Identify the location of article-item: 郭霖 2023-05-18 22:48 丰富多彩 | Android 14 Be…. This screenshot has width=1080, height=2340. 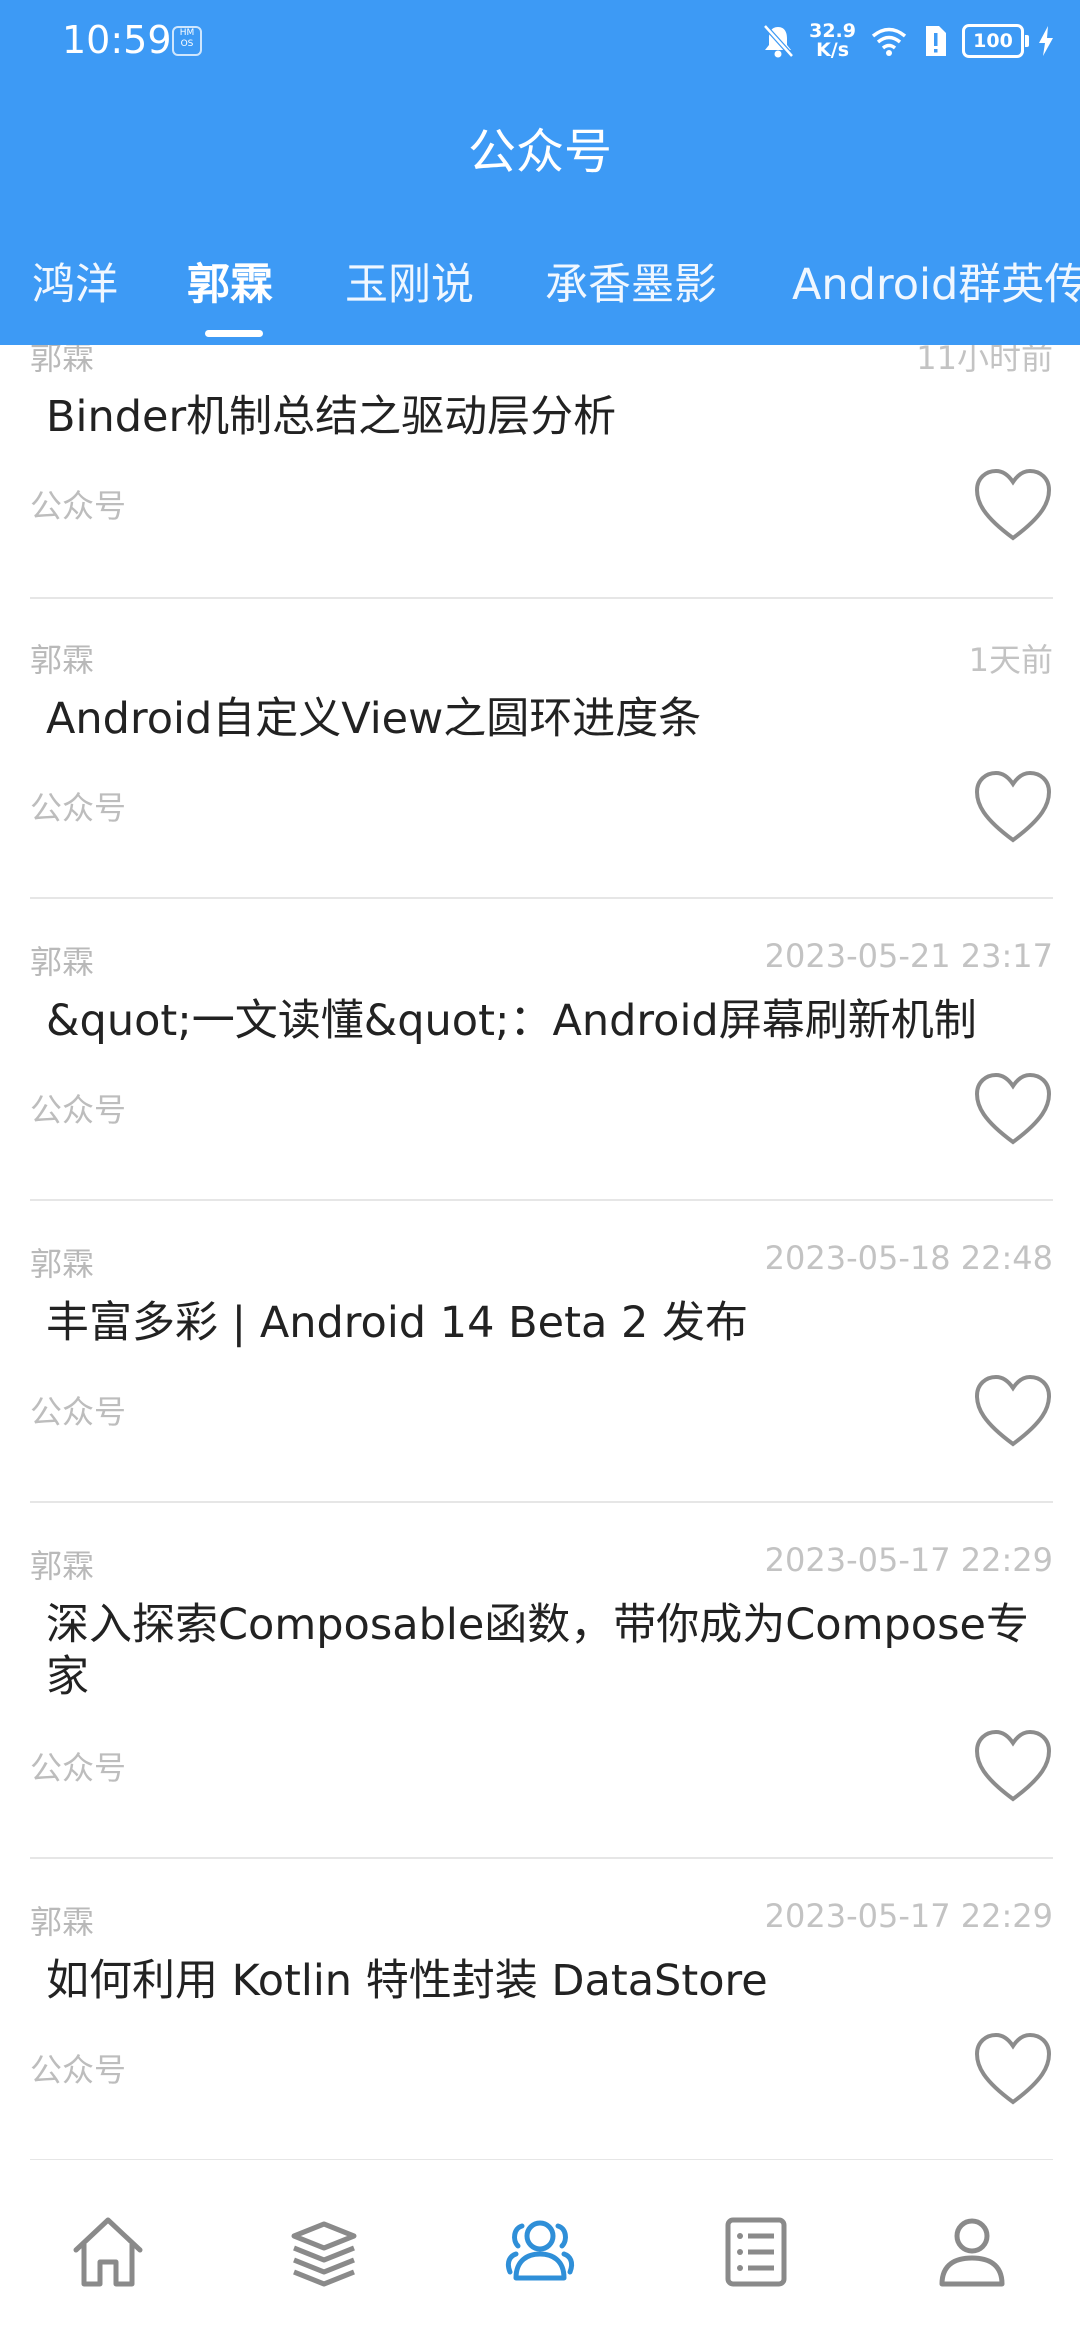
(541, 1352).